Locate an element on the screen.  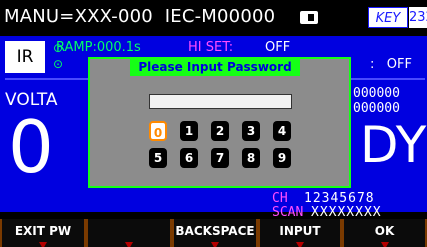
key-4: 4 is located at coordinates (282, 131).